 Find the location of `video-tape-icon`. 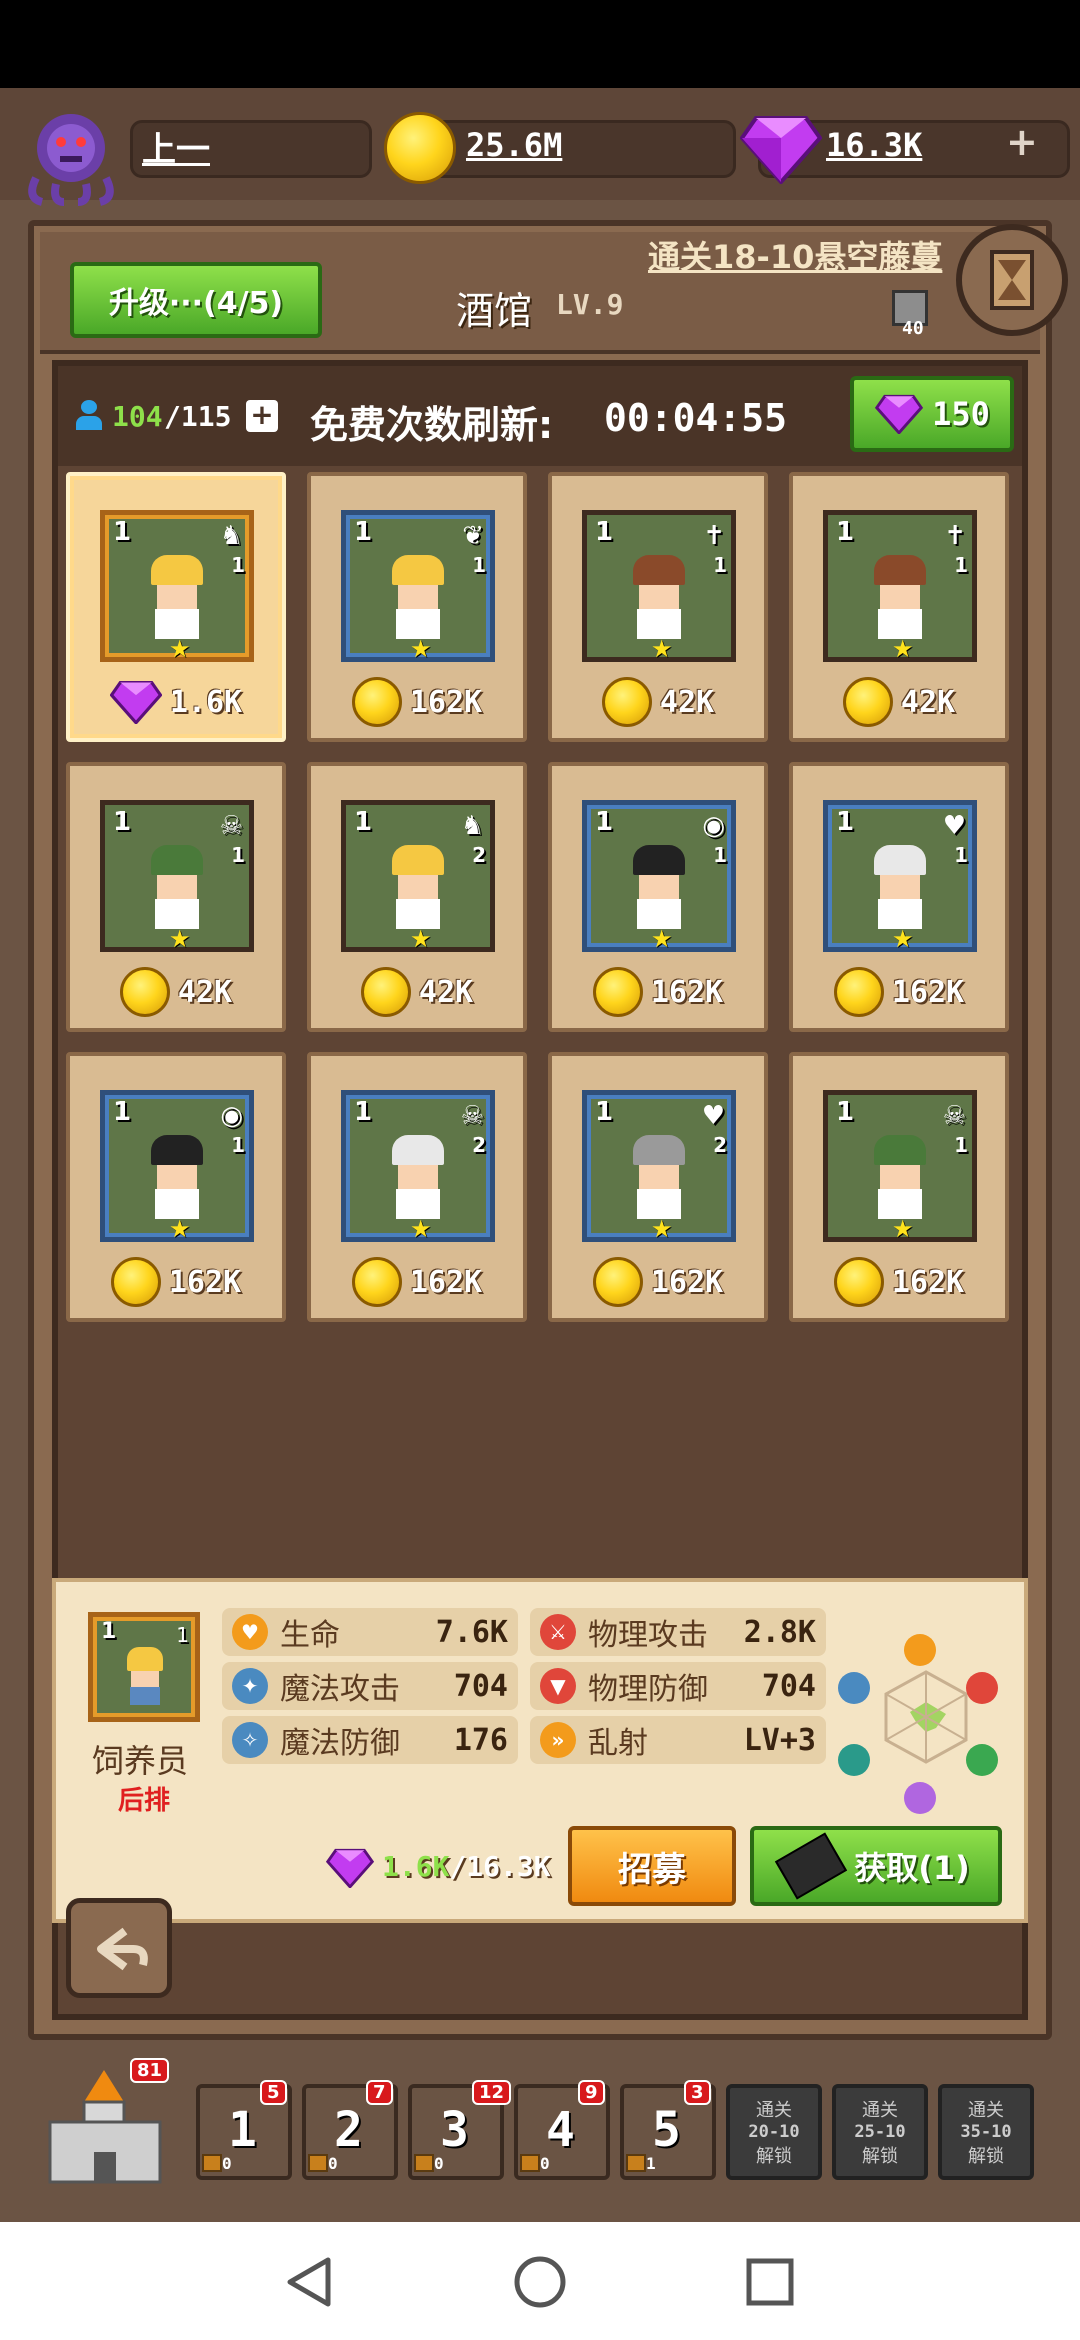

video-tape-icon is located at coordinates (811, 1866).